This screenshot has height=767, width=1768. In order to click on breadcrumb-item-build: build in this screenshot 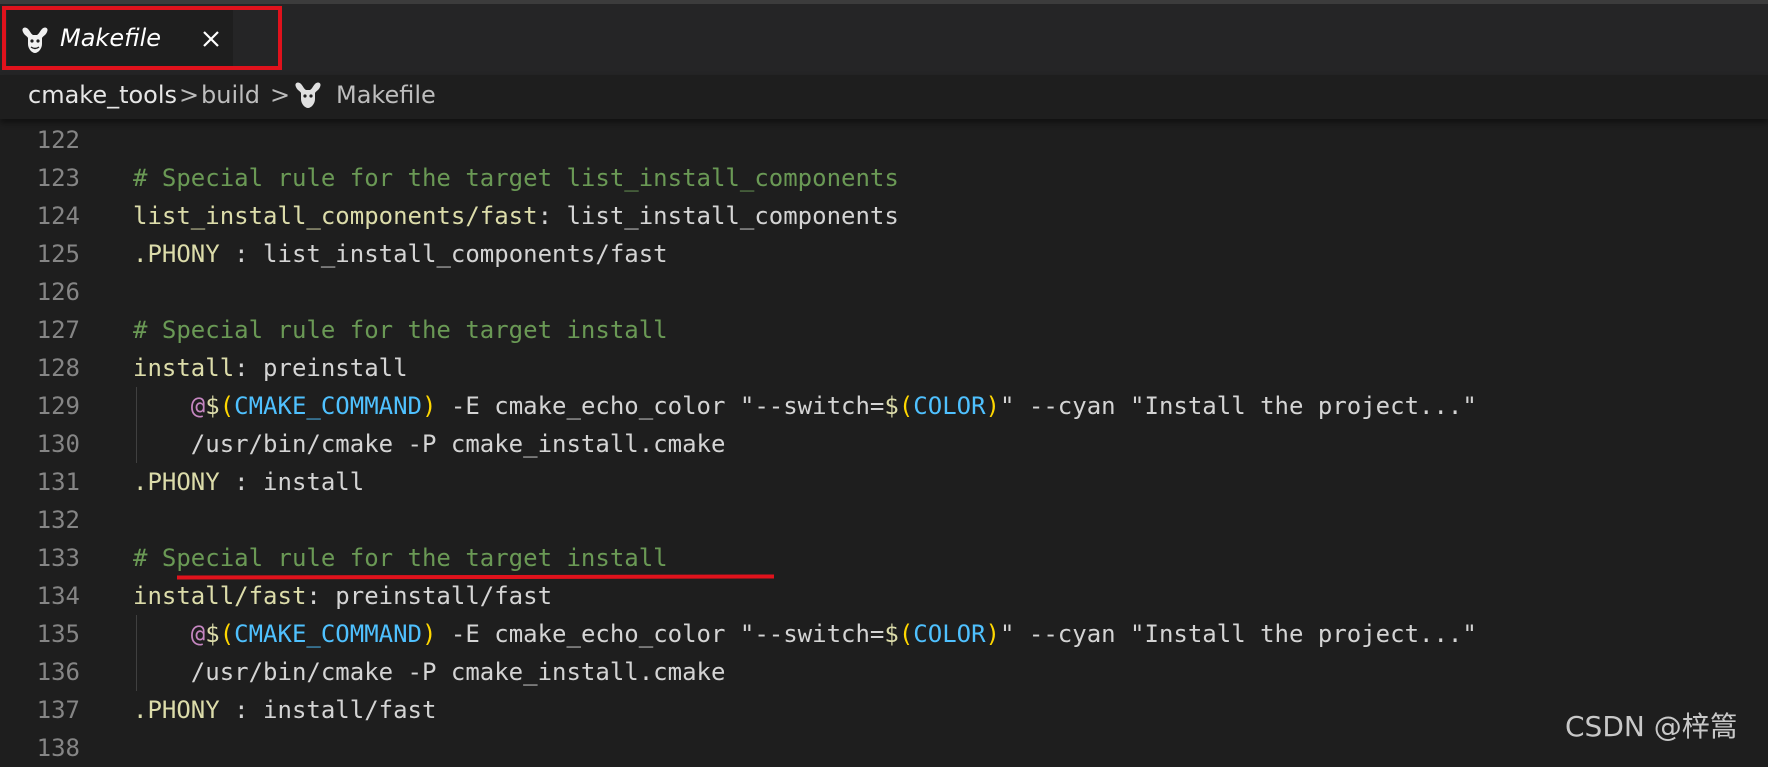, I will do `click(230, 95)`.